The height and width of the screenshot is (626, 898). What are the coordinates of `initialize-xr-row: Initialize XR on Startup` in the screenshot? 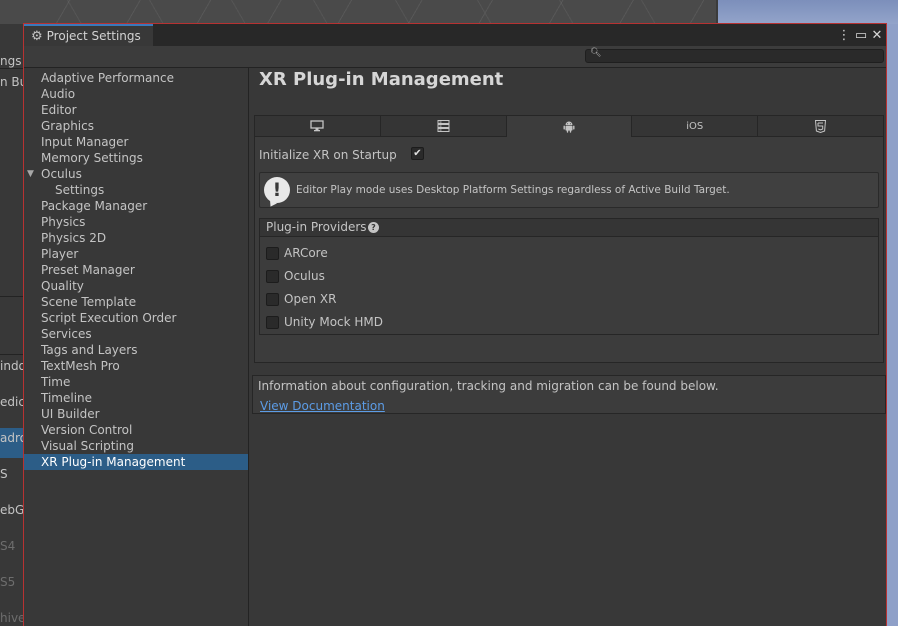 It's located at (328, 155).